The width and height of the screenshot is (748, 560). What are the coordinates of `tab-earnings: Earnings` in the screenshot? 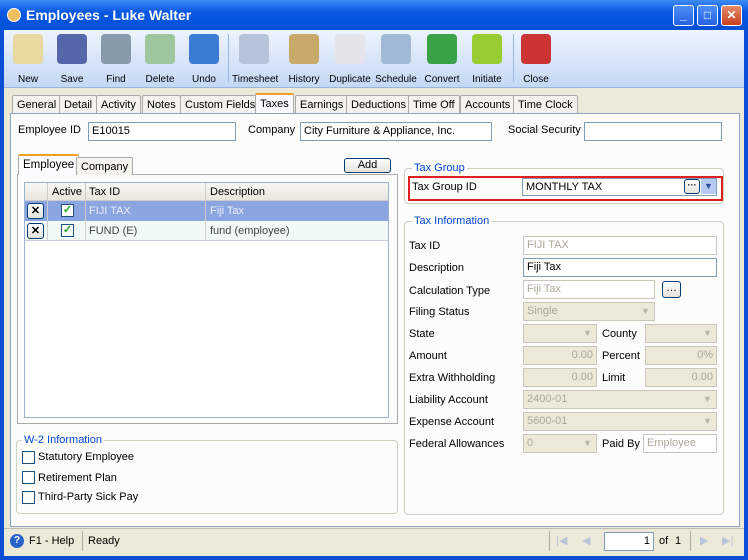 It's located at (322, 104).